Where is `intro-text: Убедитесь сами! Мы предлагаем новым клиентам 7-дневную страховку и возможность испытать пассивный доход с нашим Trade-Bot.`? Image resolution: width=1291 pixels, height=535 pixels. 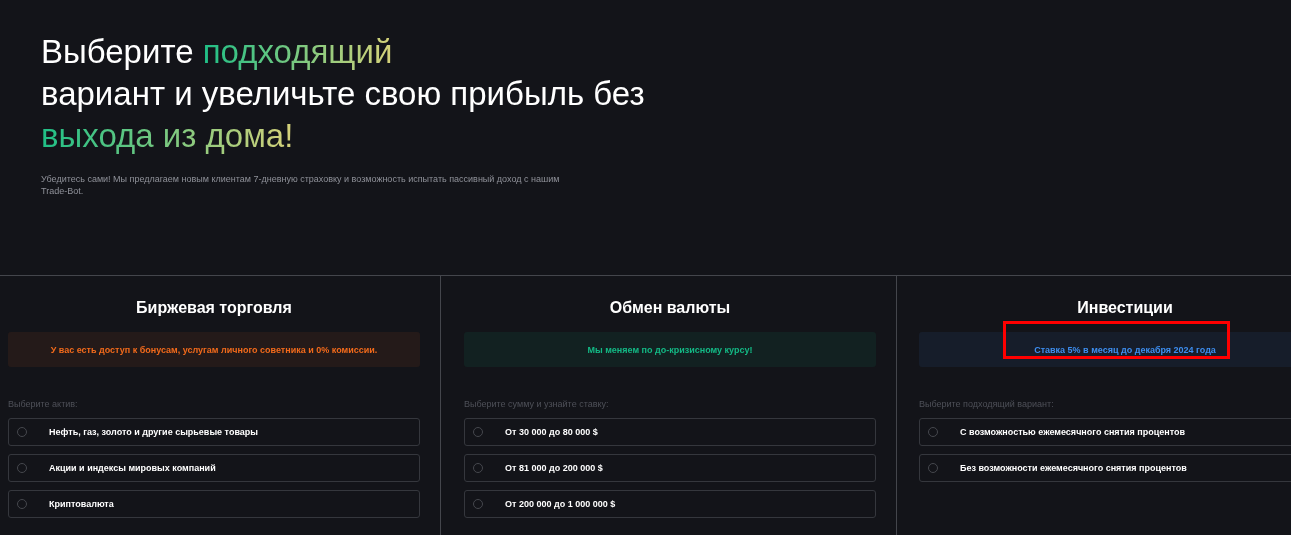 intro-text: Убедитесь сами! Мы предлагаем новым клиентам 7-дневную страховку и возможность испытать пассивный доход с нашим Trade-Bot. is located at coordinates (301, 185).